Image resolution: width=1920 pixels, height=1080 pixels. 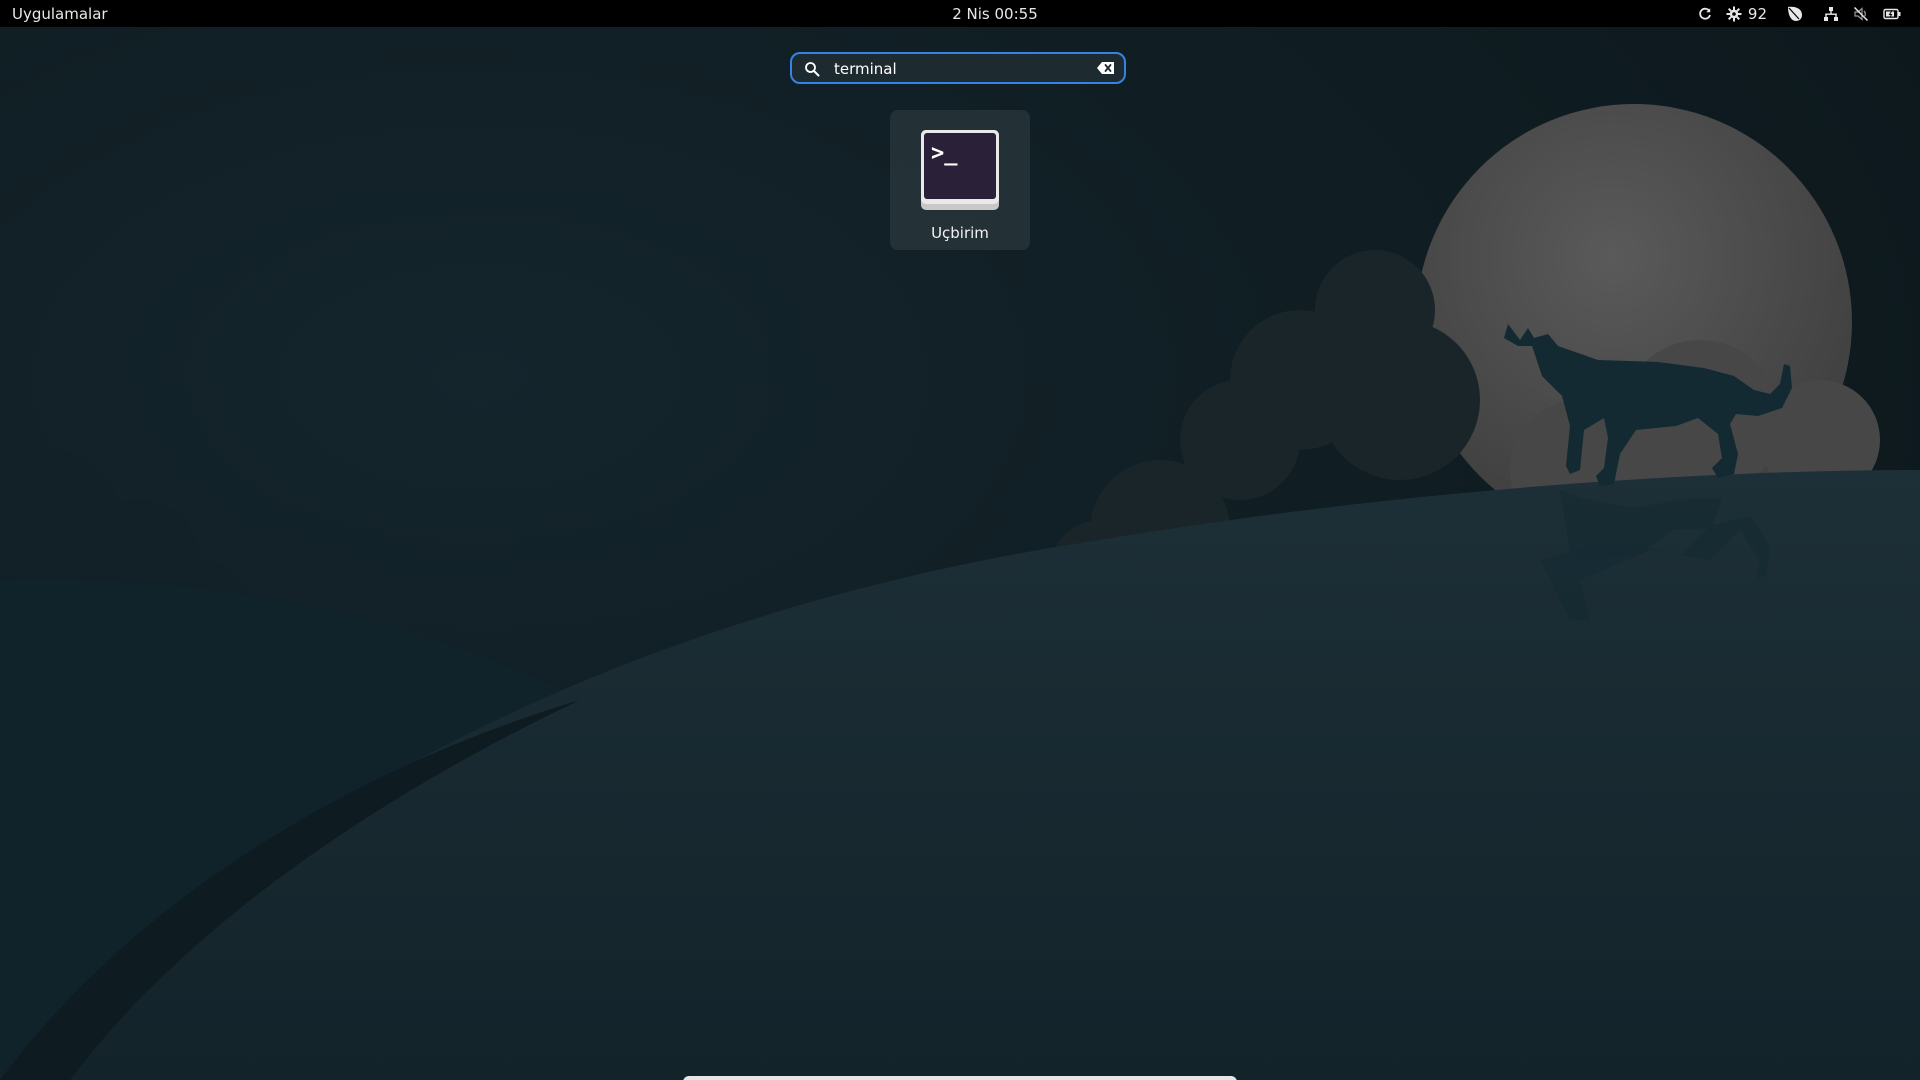 I want to click on leaf-icon, so click(x=1795, y=13).